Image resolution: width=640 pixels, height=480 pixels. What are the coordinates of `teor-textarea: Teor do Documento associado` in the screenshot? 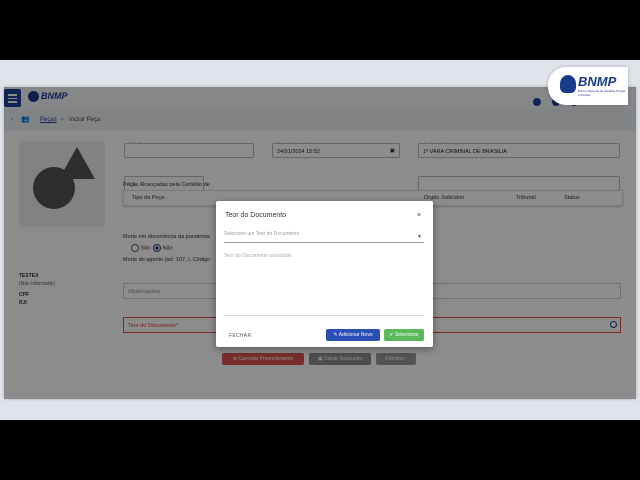 It's located at (324, 284).